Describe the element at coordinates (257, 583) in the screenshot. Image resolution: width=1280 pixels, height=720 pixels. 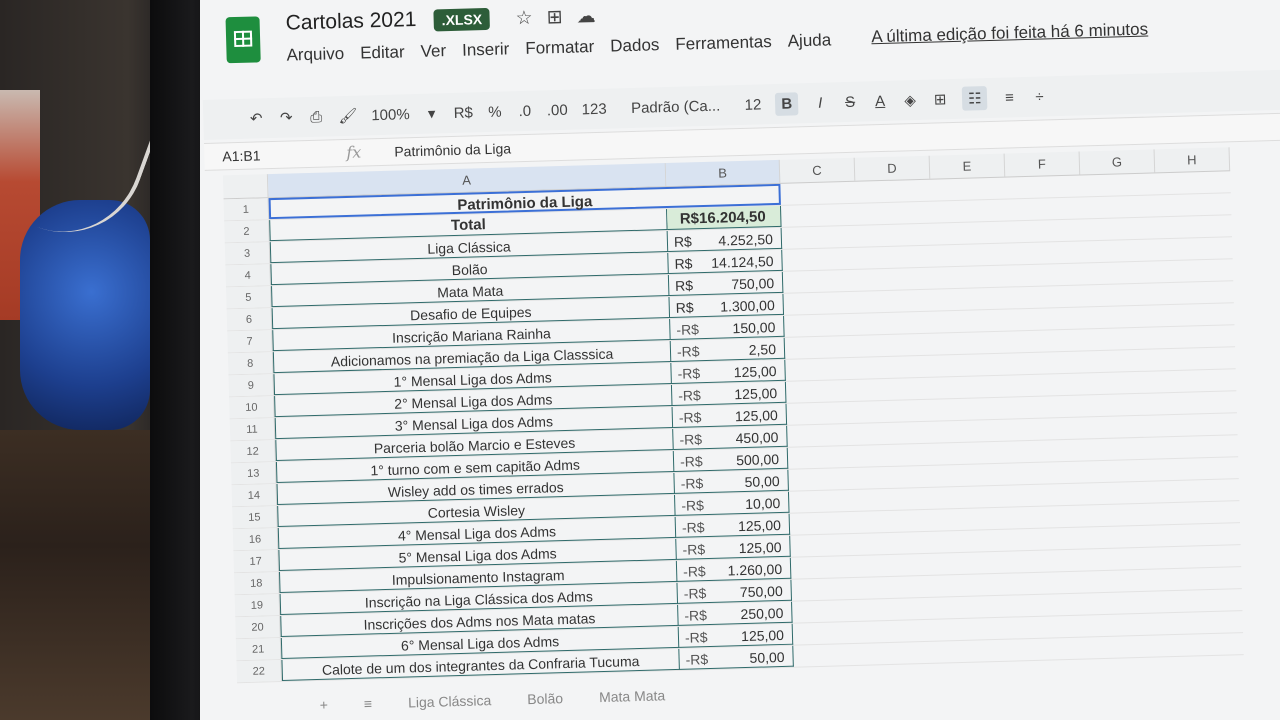
I see `row-header: 18` at that location.